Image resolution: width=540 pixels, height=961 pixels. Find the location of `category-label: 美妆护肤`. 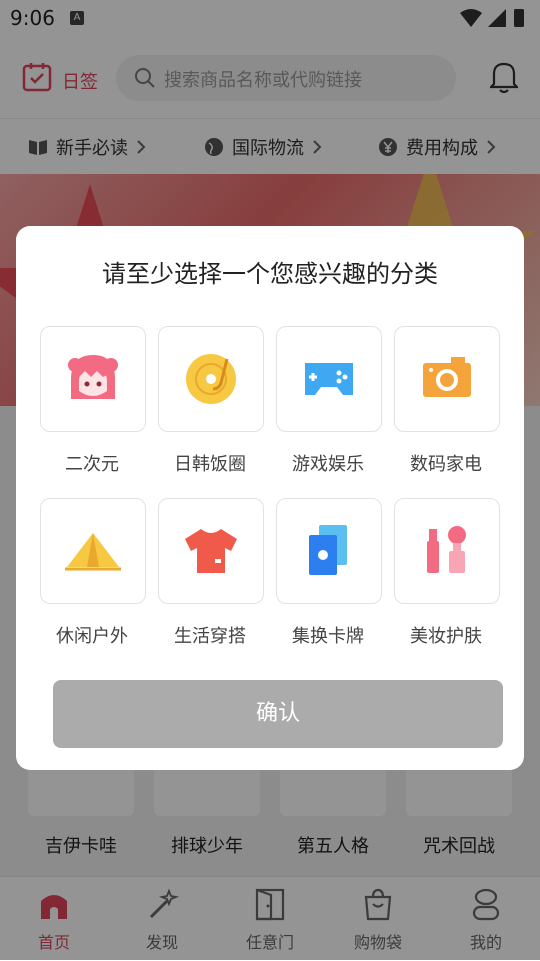

category-label: 美妆护肤 is located at coordinates (446, 636).